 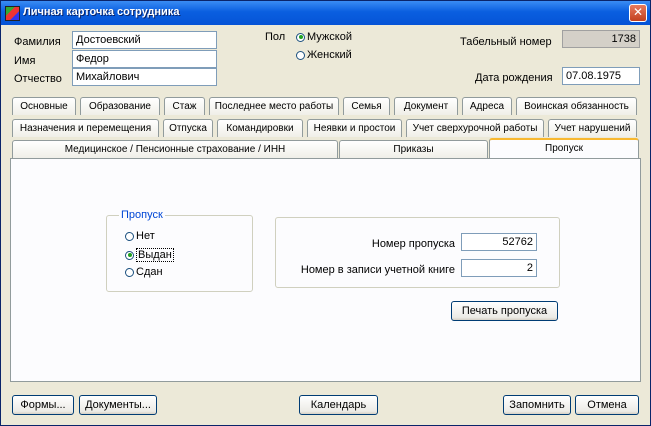 What do you see at coordinates (38, 79) in the screenshot?
I see `patronymic-label: Отчество` at bounding box center [38, 79].